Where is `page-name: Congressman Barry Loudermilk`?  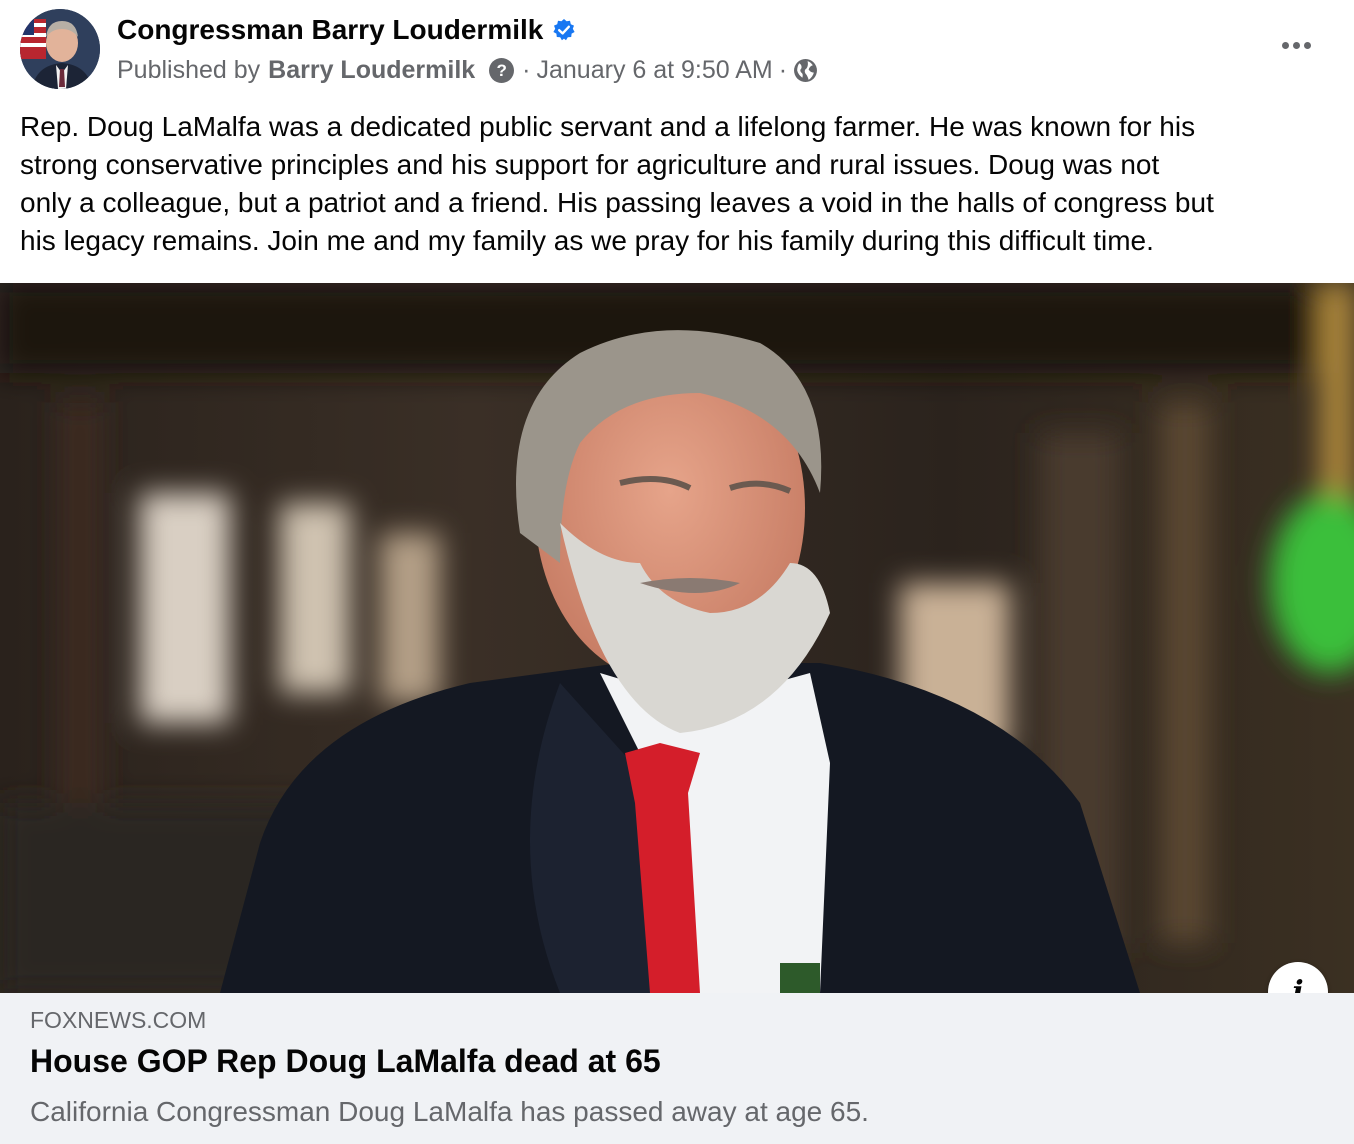
page-name: Congressman Barry Loudermilk is located at coordinates (330, 30).